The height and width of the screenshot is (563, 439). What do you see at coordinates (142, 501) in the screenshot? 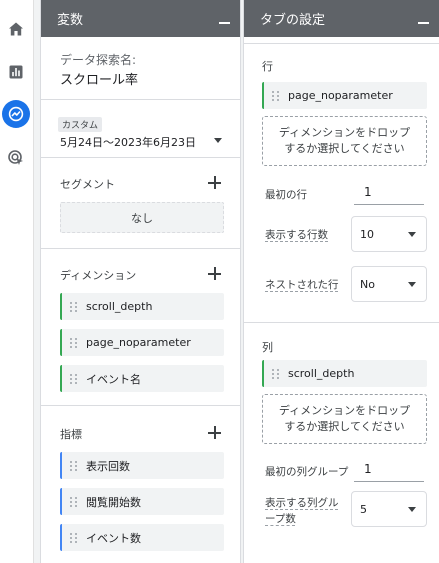
I see `metric-chip: 閲覧開始数` at bounding box center [142, 501].